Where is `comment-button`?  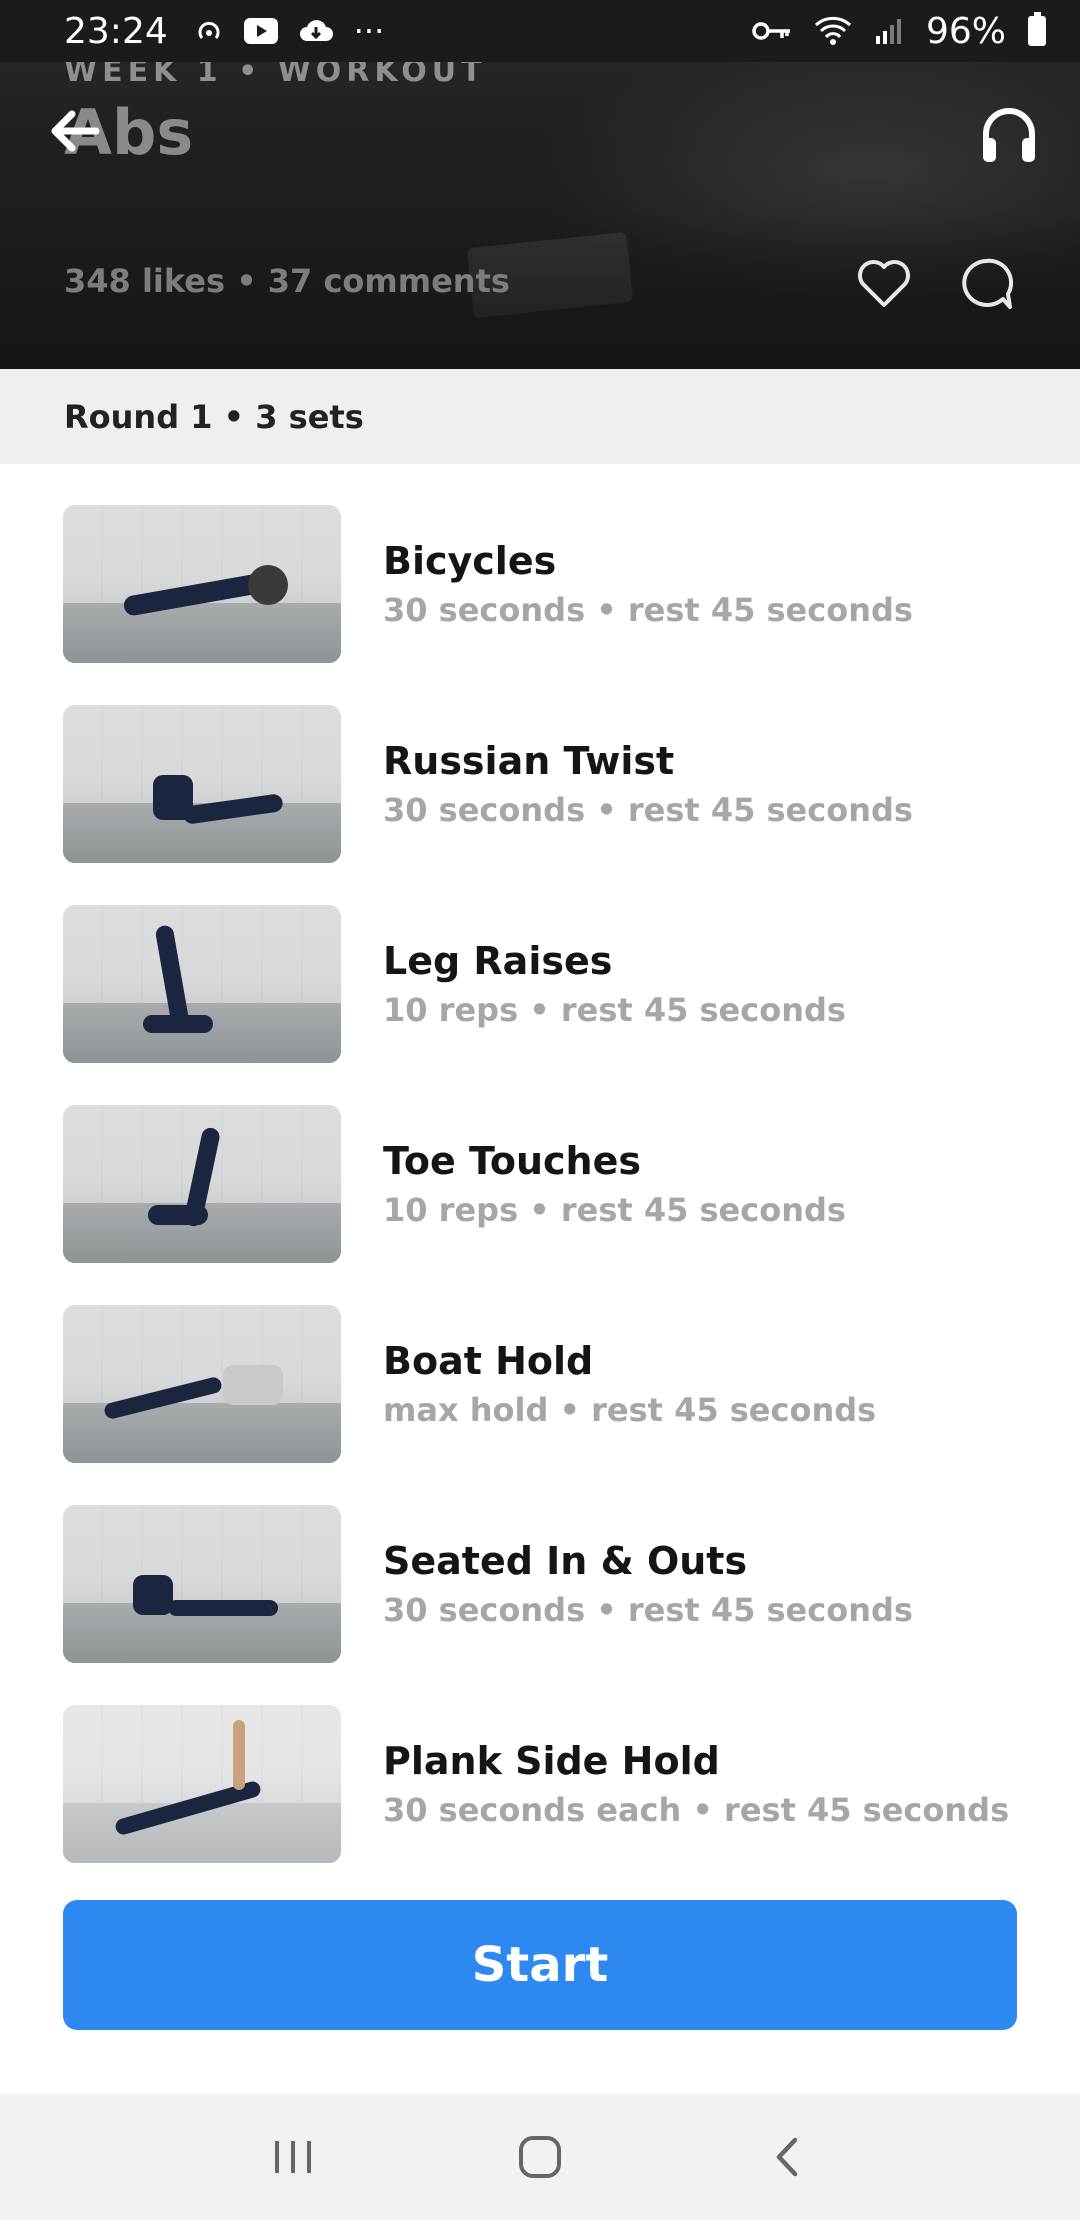
comment-button is located at coordinates (986, 284).